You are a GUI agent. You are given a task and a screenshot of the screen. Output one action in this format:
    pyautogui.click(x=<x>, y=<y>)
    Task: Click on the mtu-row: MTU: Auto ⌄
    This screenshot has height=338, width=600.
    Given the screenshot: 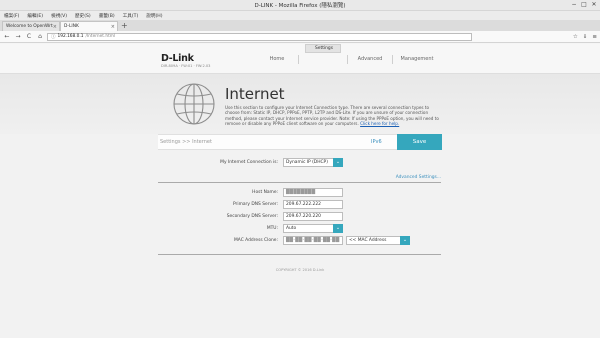 What is the action you would take?
    pyautogui.click(x=299, y=229)
    